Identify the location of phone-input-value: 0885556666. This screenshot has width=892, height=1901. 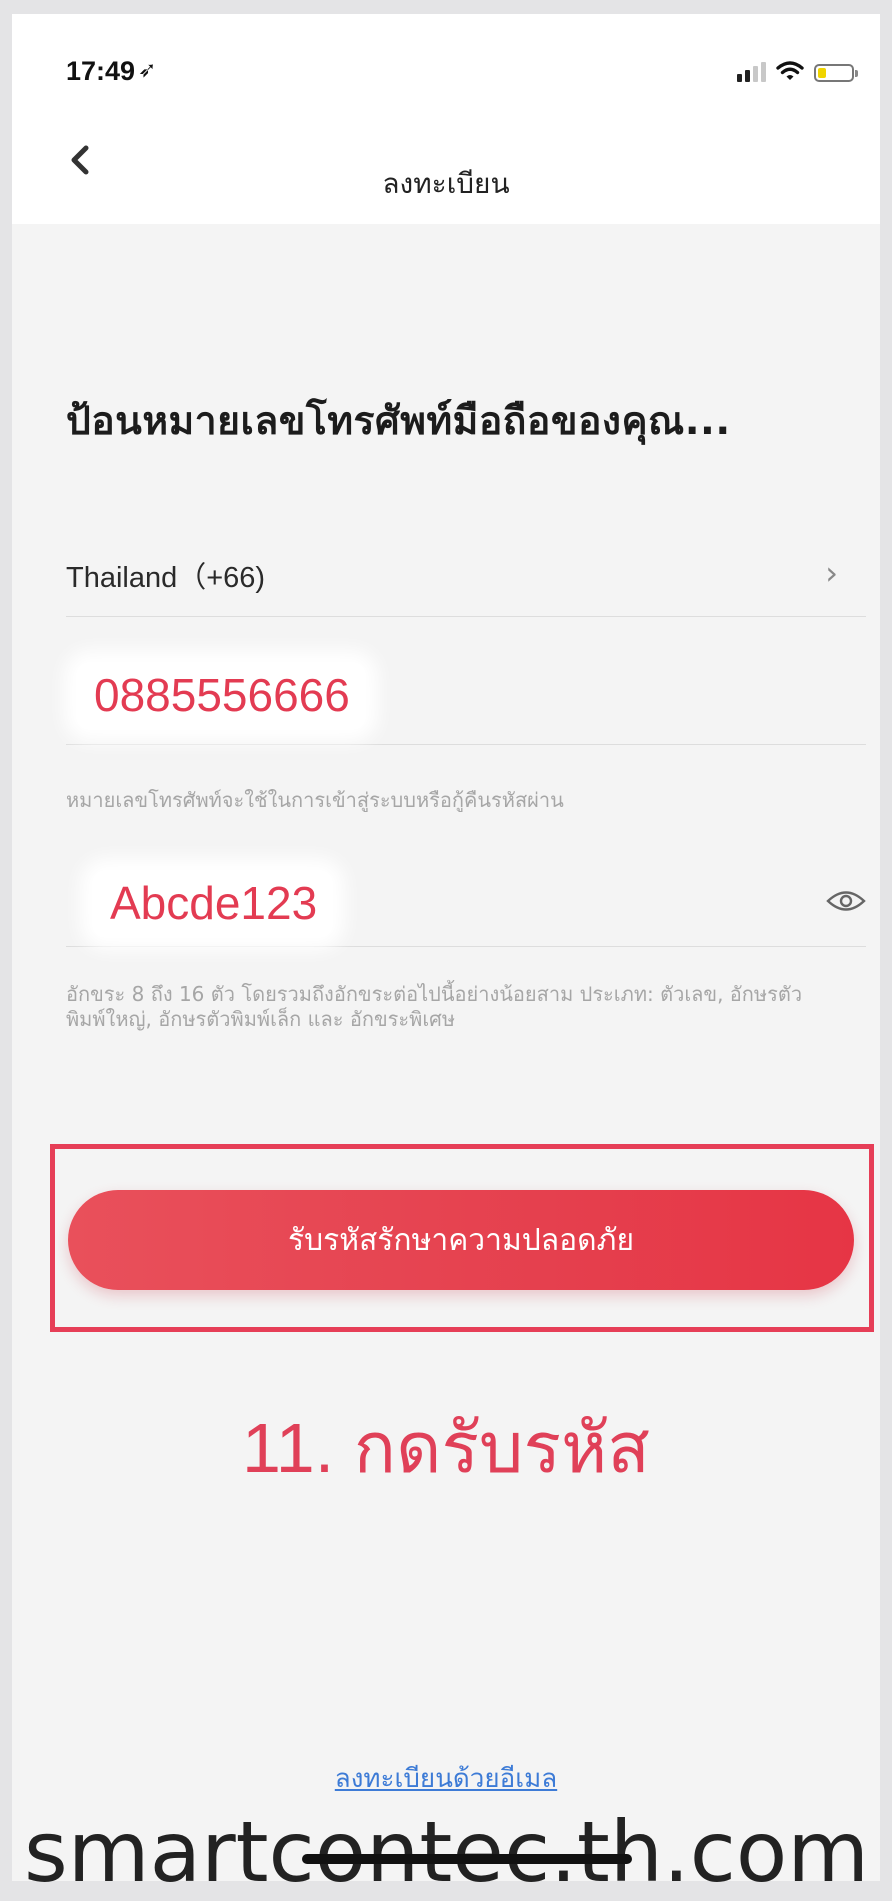
(221, 696).